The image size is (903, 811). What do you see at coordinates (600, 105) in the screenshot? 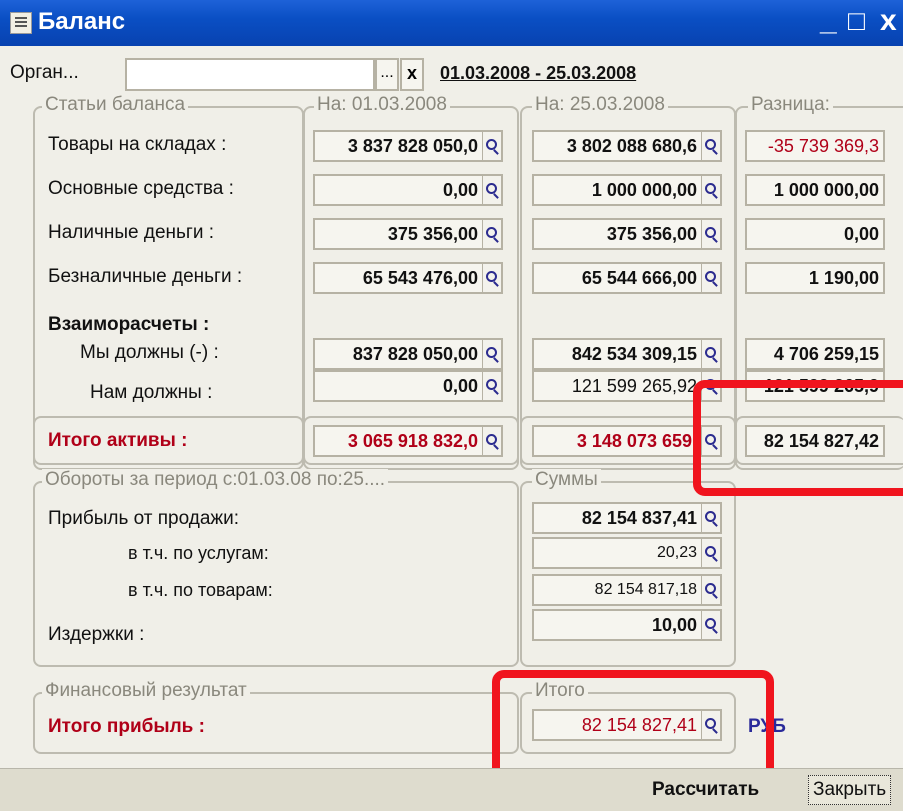
I see `col2-group-label: На: 25.03.2008` at bounding box center [600, 105].